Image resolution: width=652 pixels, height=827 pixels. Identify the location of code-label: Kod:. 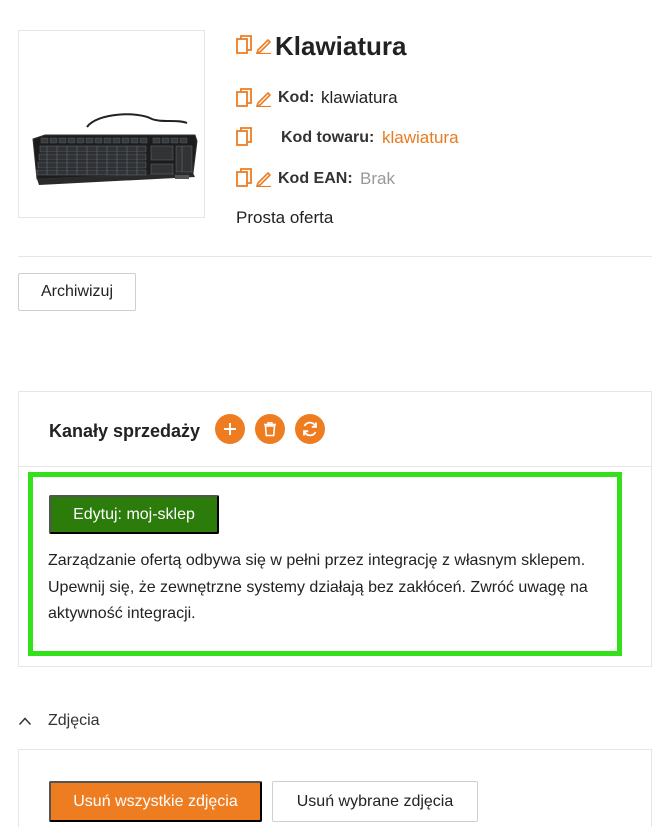
(296, 97).